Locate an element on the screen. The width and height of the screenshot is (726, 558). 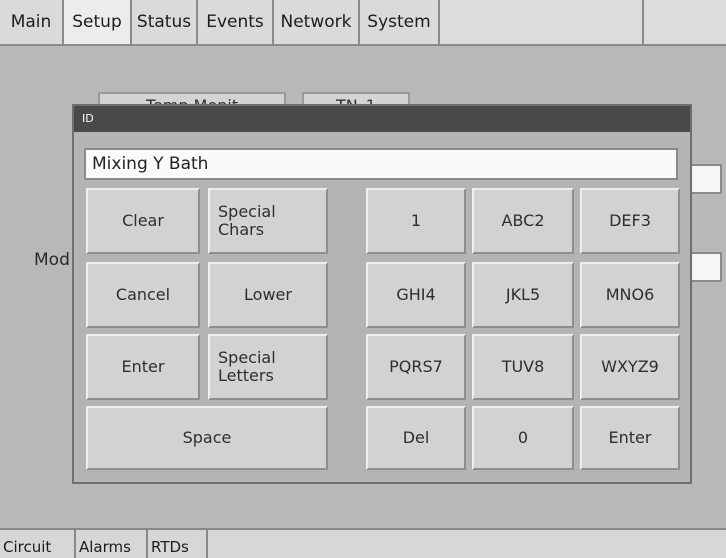
lower-key: Lower is located at coordinates (268, 295).